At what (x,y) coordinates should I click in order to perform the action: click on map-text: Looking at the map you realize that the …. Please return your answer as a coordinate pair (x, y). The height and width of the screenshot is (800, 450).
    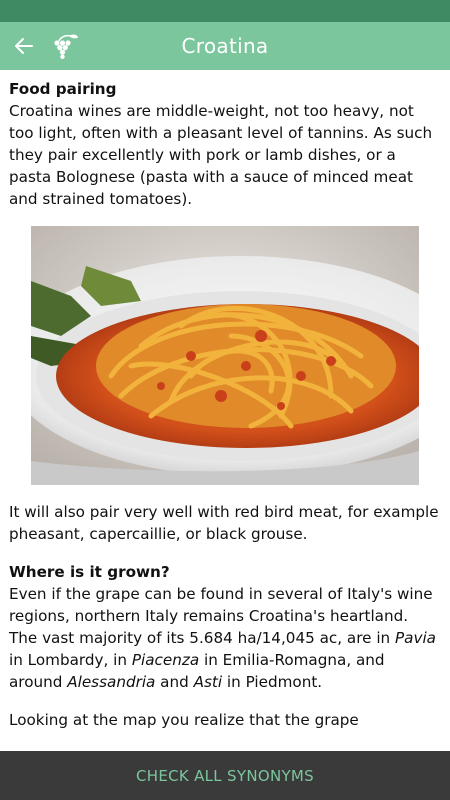
    Looking at the image, I should click on (184, 720).